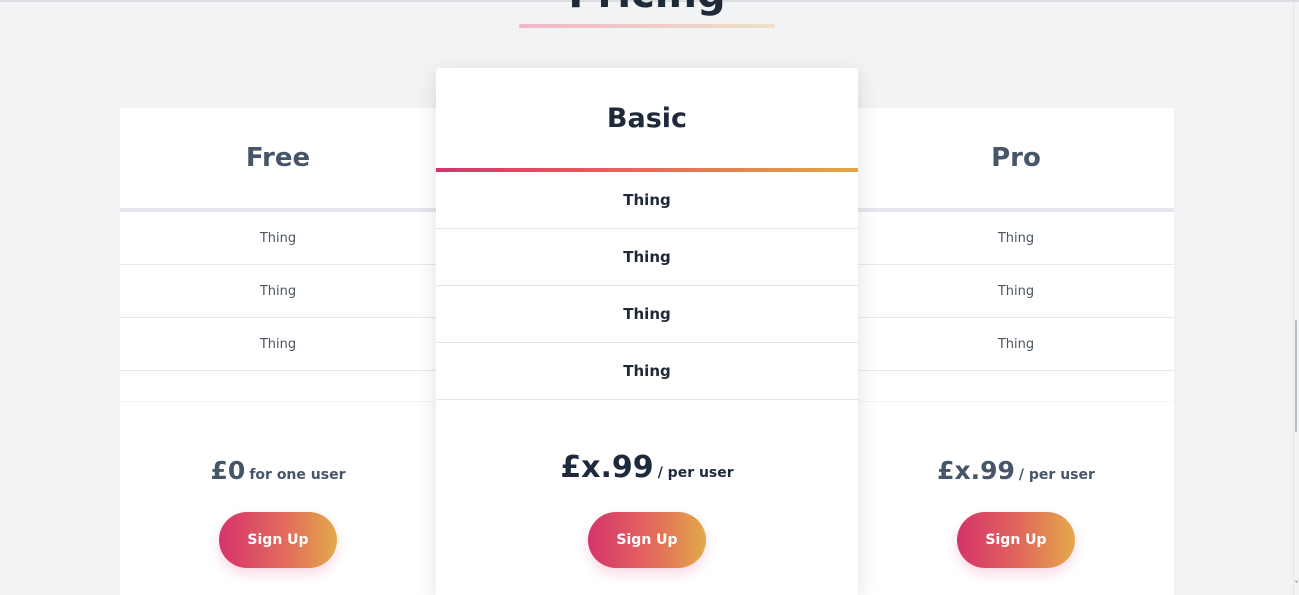 This screenshot has width=1299, height=595. I want to click on scrollbar: ˅, so click(1296, 298).